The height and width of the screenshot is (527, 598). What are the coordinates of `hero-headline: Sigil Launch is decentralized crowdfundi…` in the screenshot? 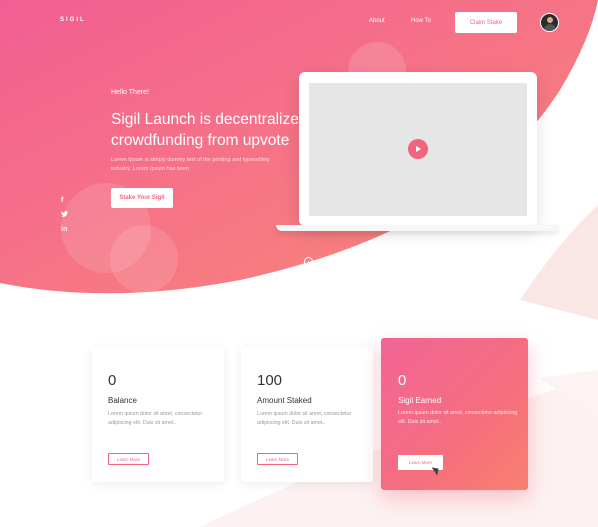 It's located at (209, 130).